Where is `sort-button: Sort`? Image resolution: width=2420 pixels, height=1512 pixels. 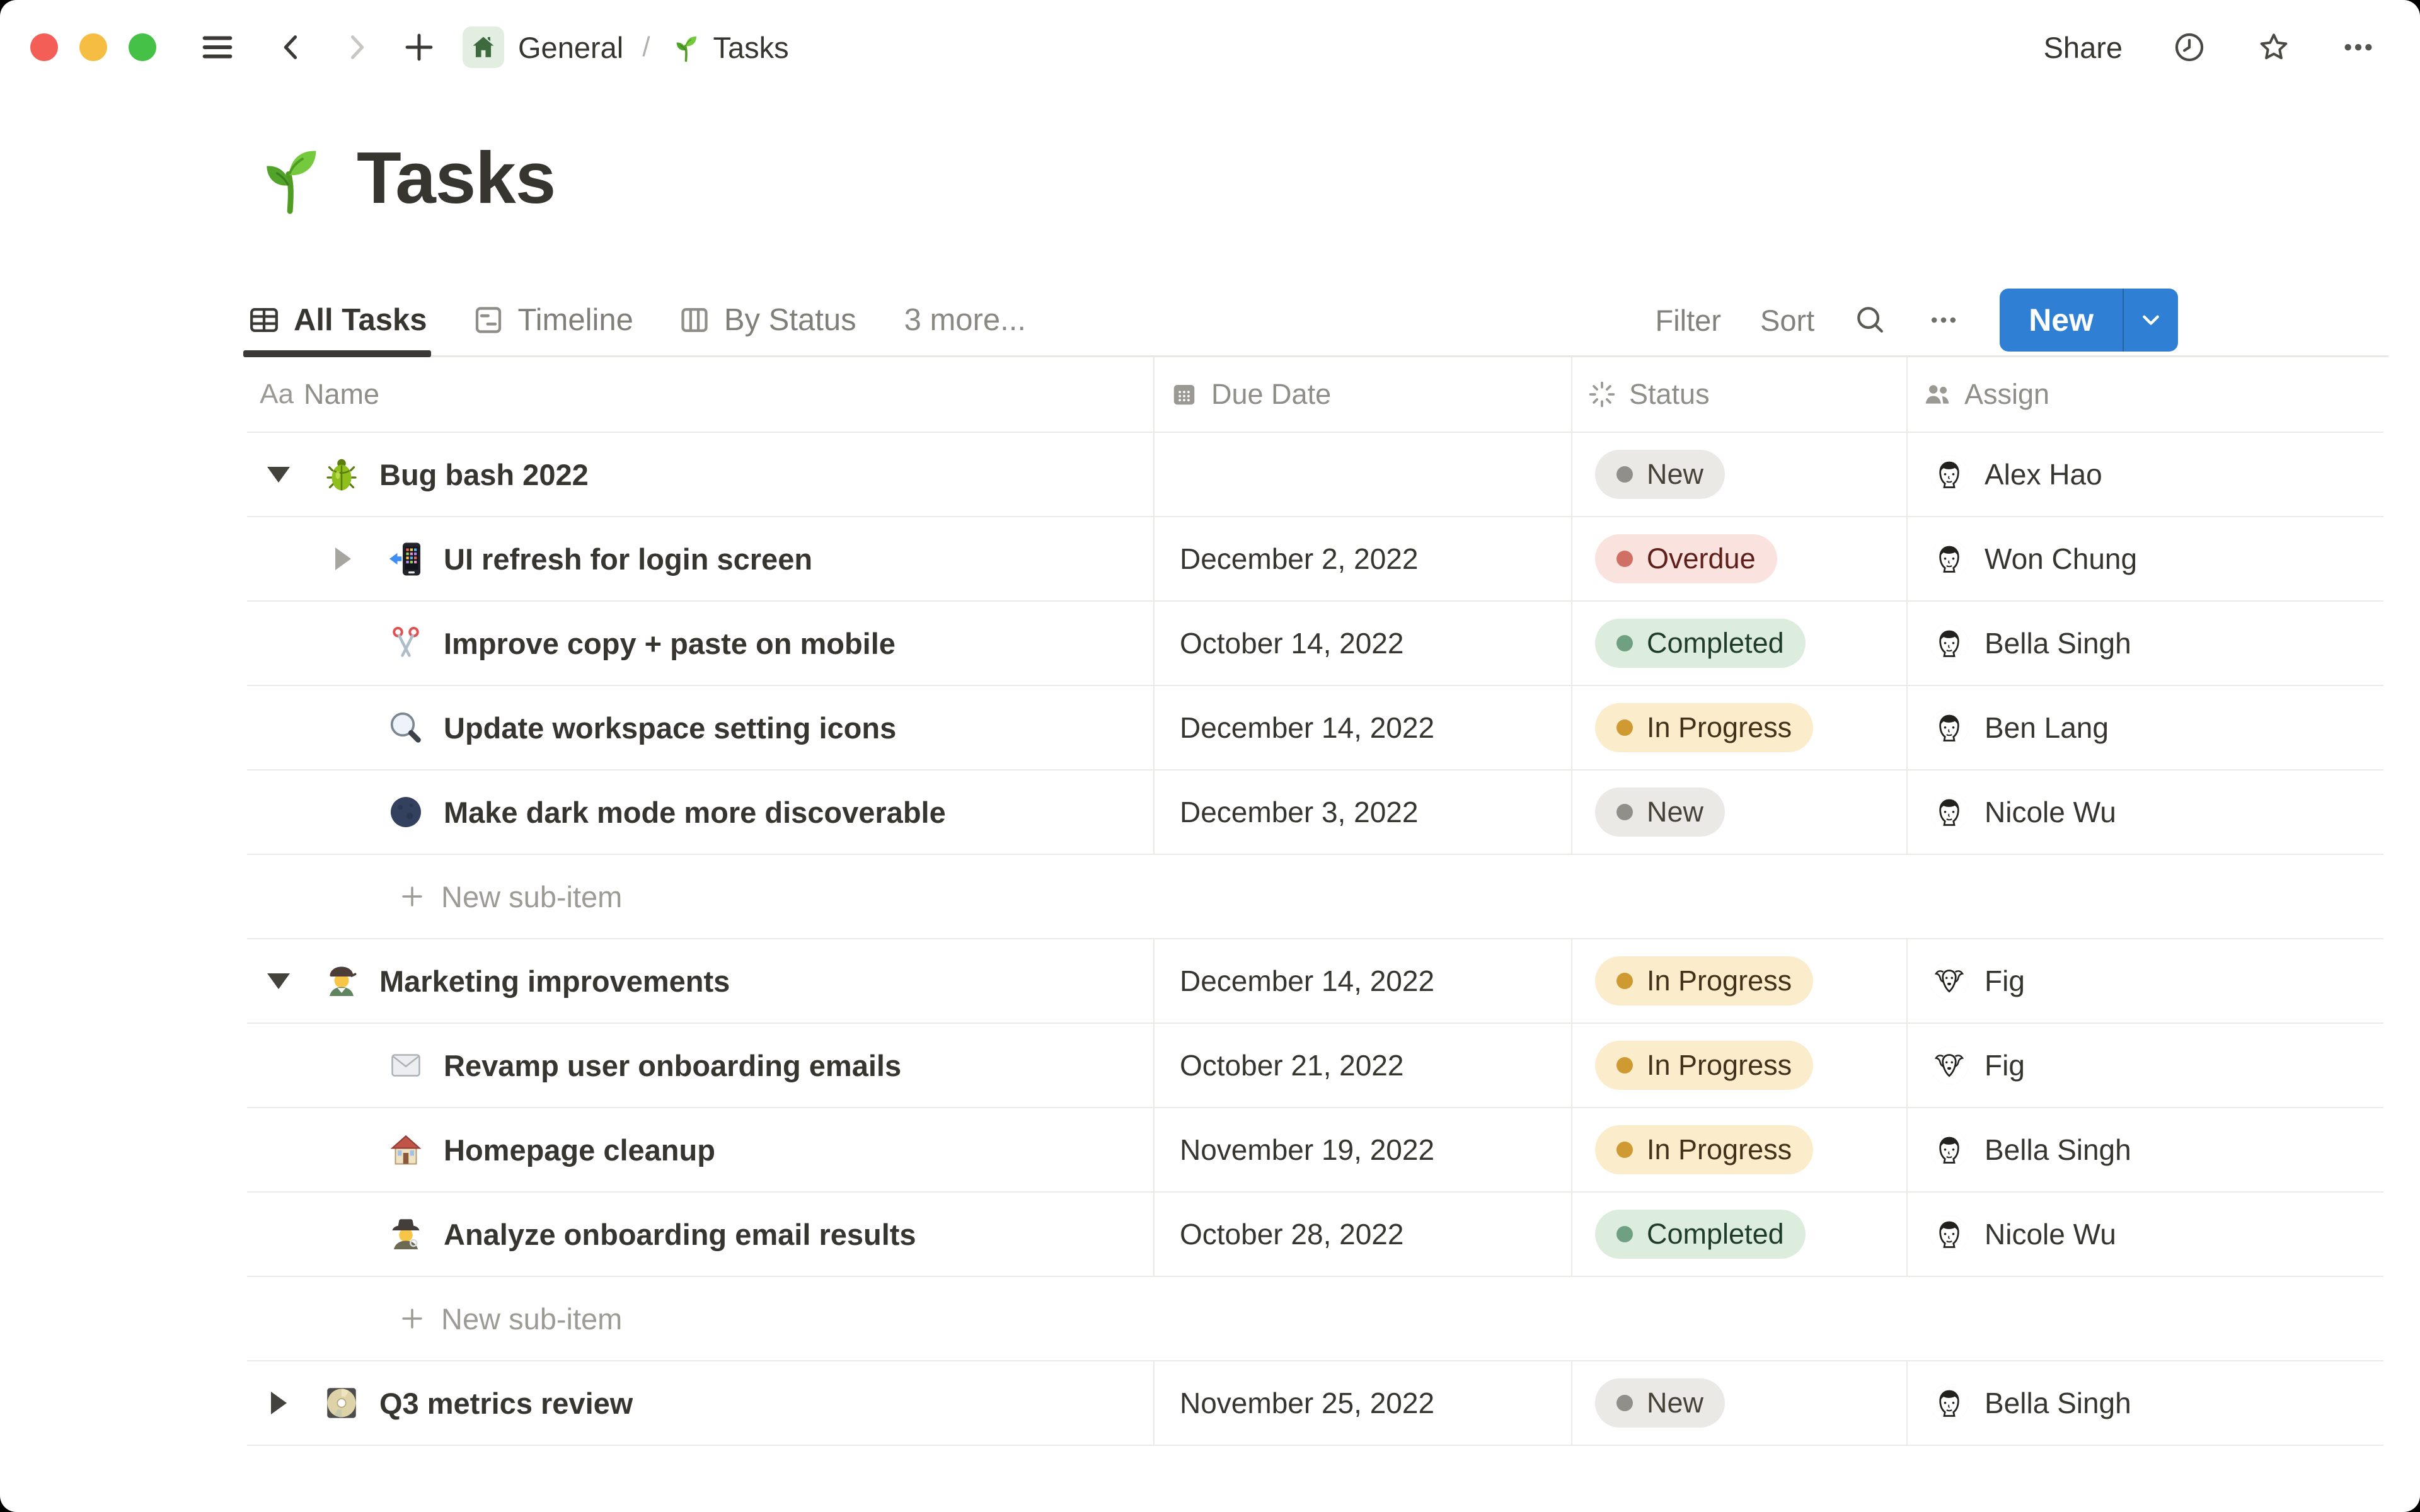 sort-button: Sort is located at coordinates (1787, 320).